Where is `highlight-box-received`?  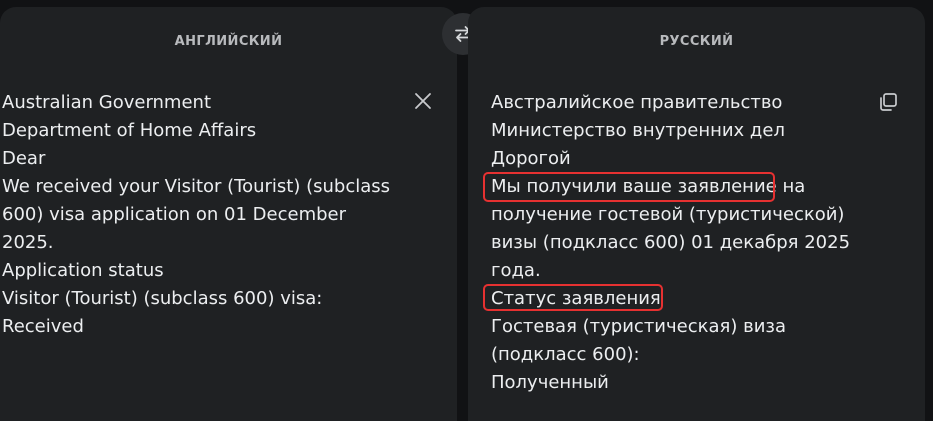 highlight-box-received is located at coordinates (629, 187).